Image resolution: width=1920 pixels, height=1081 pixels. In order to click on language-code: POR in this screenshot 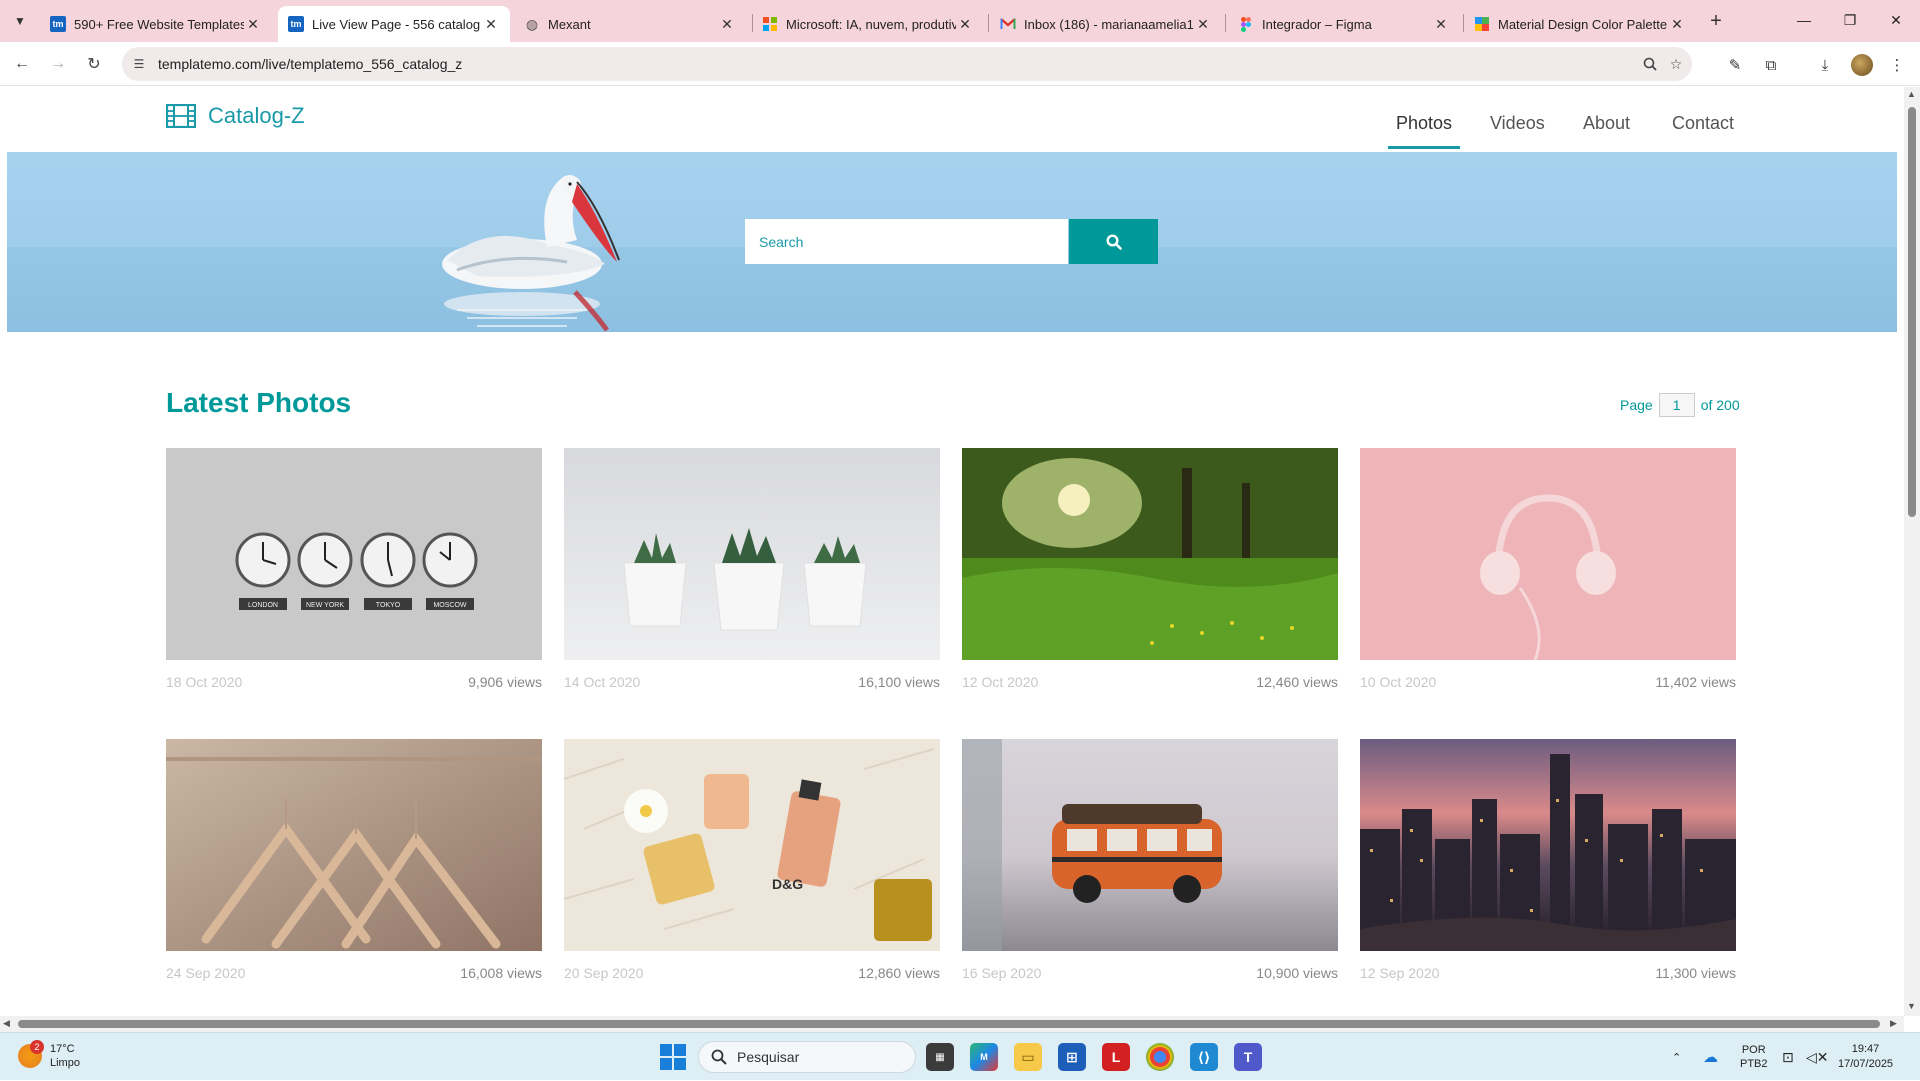, I will do `click(1753, 1050)`.